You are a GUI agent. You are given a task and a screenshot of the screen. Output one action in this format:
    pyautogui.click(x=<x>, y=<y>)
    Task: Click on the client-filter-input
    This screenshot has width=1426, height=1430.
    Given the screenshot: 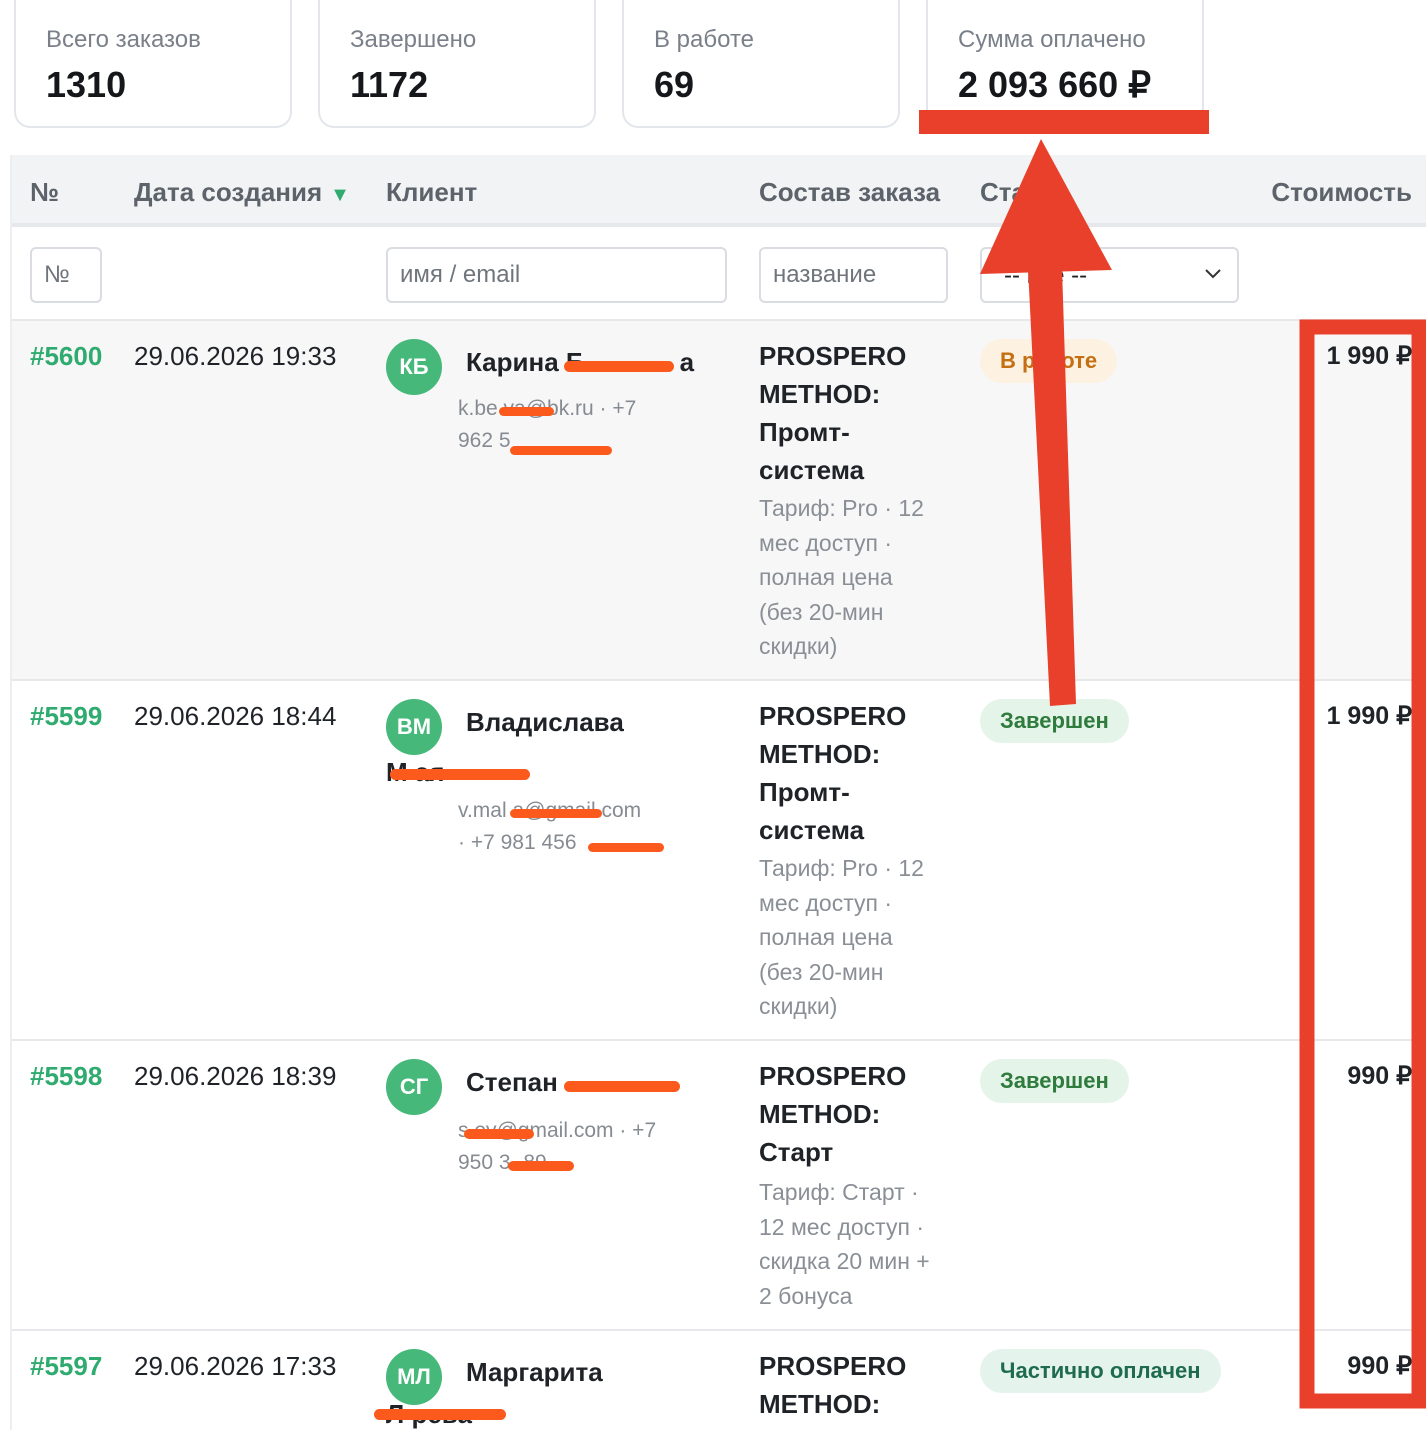 What is the action you would take?
    pyautogui.click(x=556, y=275)
    